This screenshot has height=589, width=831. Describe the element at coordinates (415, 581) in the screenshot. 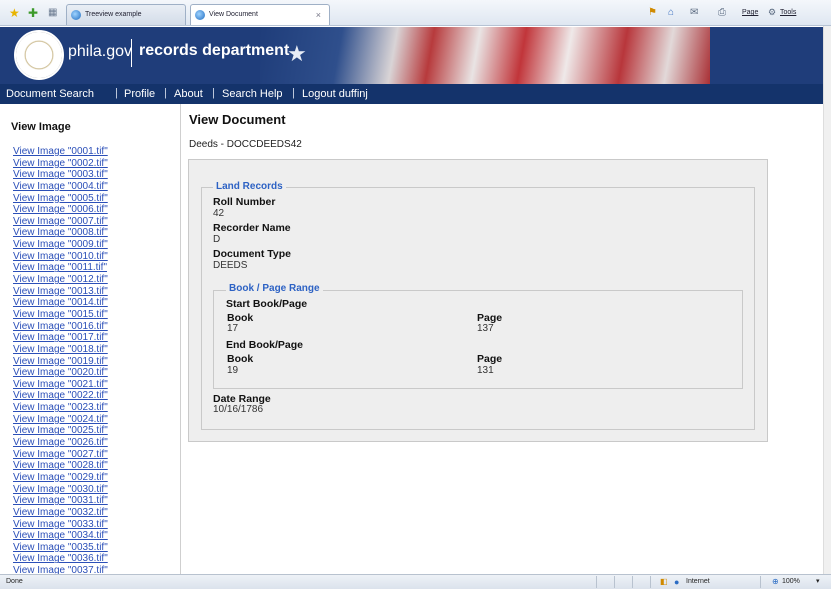

I see `status-bar: Done ◧ ● Internet ⊕ 100% ▾` at that location.